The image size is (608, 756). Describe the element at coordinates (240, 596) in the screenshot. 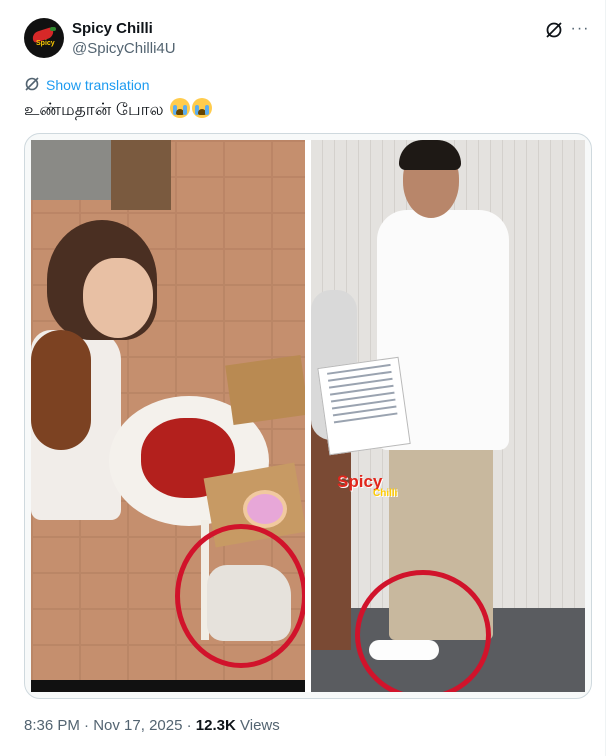

I see `highlight-circle-left` at that location.